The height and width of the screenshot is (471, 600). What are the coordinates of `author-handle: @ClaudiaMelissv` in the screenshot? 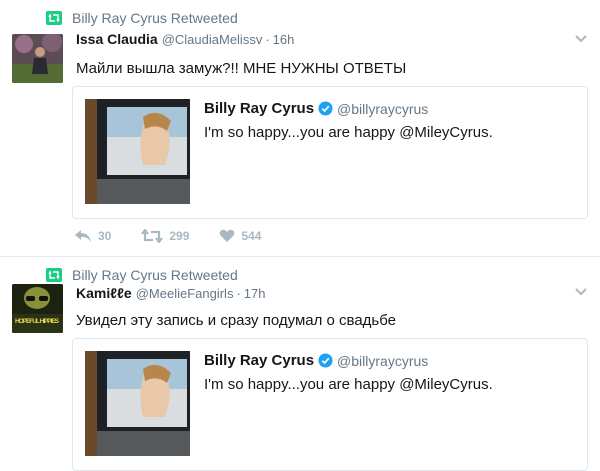 It's located at (212, 39).